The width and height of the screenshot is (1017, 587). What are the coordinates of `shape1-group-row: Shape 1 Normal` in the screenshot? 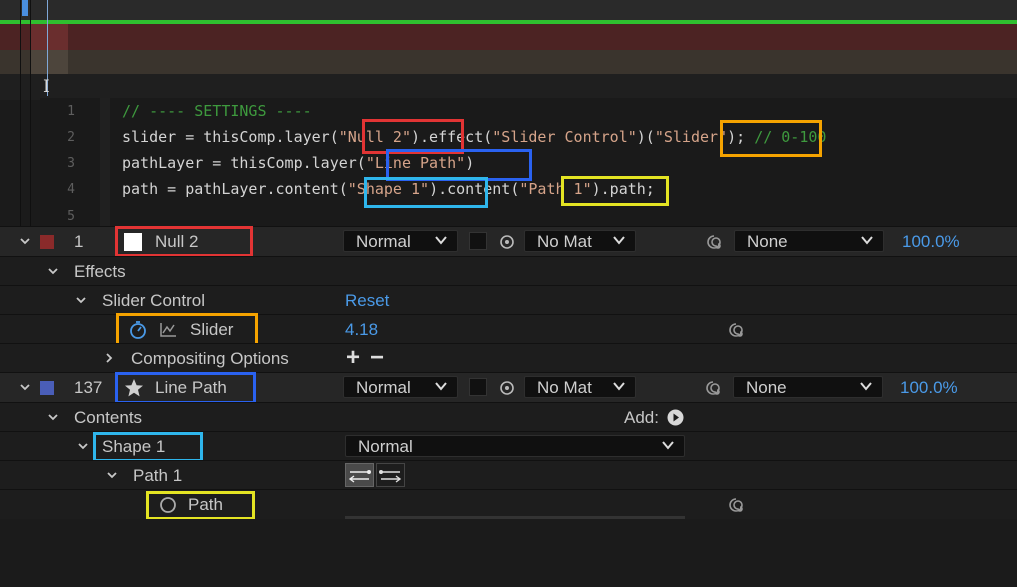 It's located at (508, 446).